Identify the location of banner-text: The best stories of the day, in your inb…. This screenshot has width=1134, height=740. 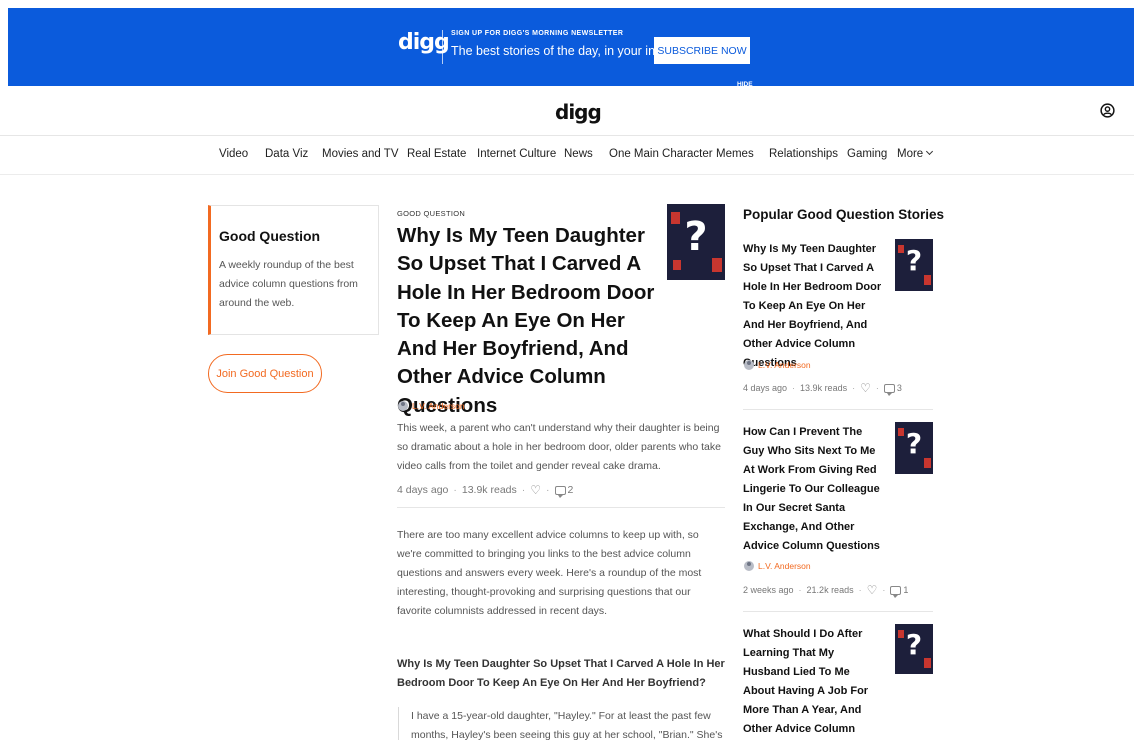
(563, 51).